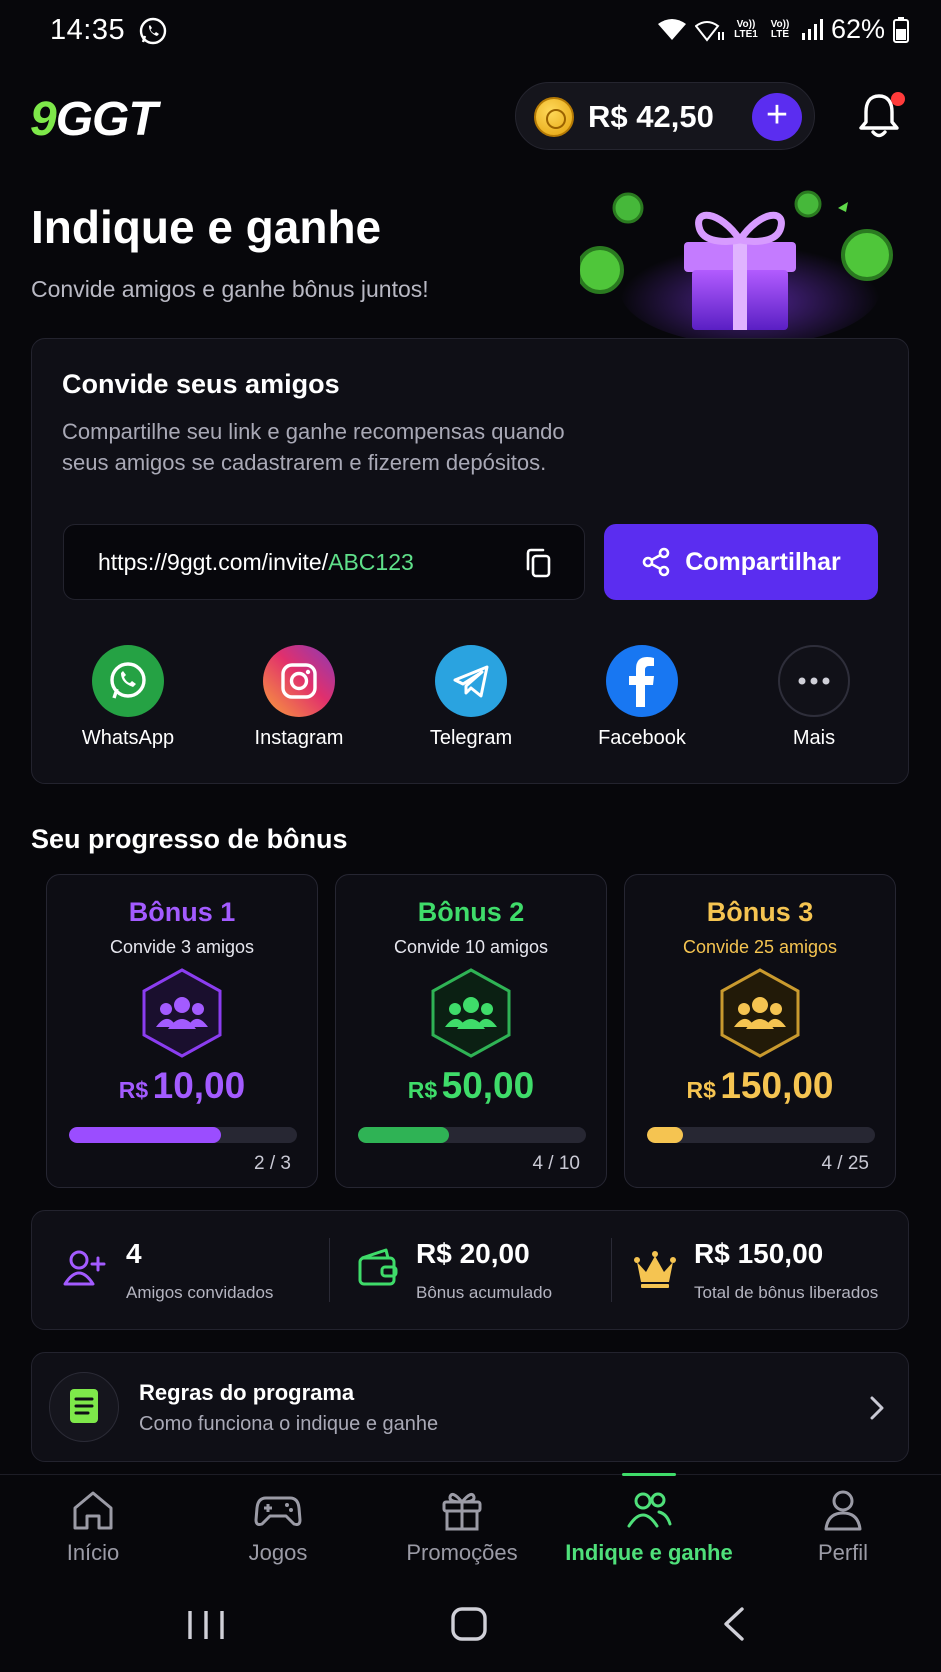 This screenshot has height=1672, width=941. Describe the element at coordinates (206, 227) in the screenshot. I see `page-title: Indique e ganhe` at that location.